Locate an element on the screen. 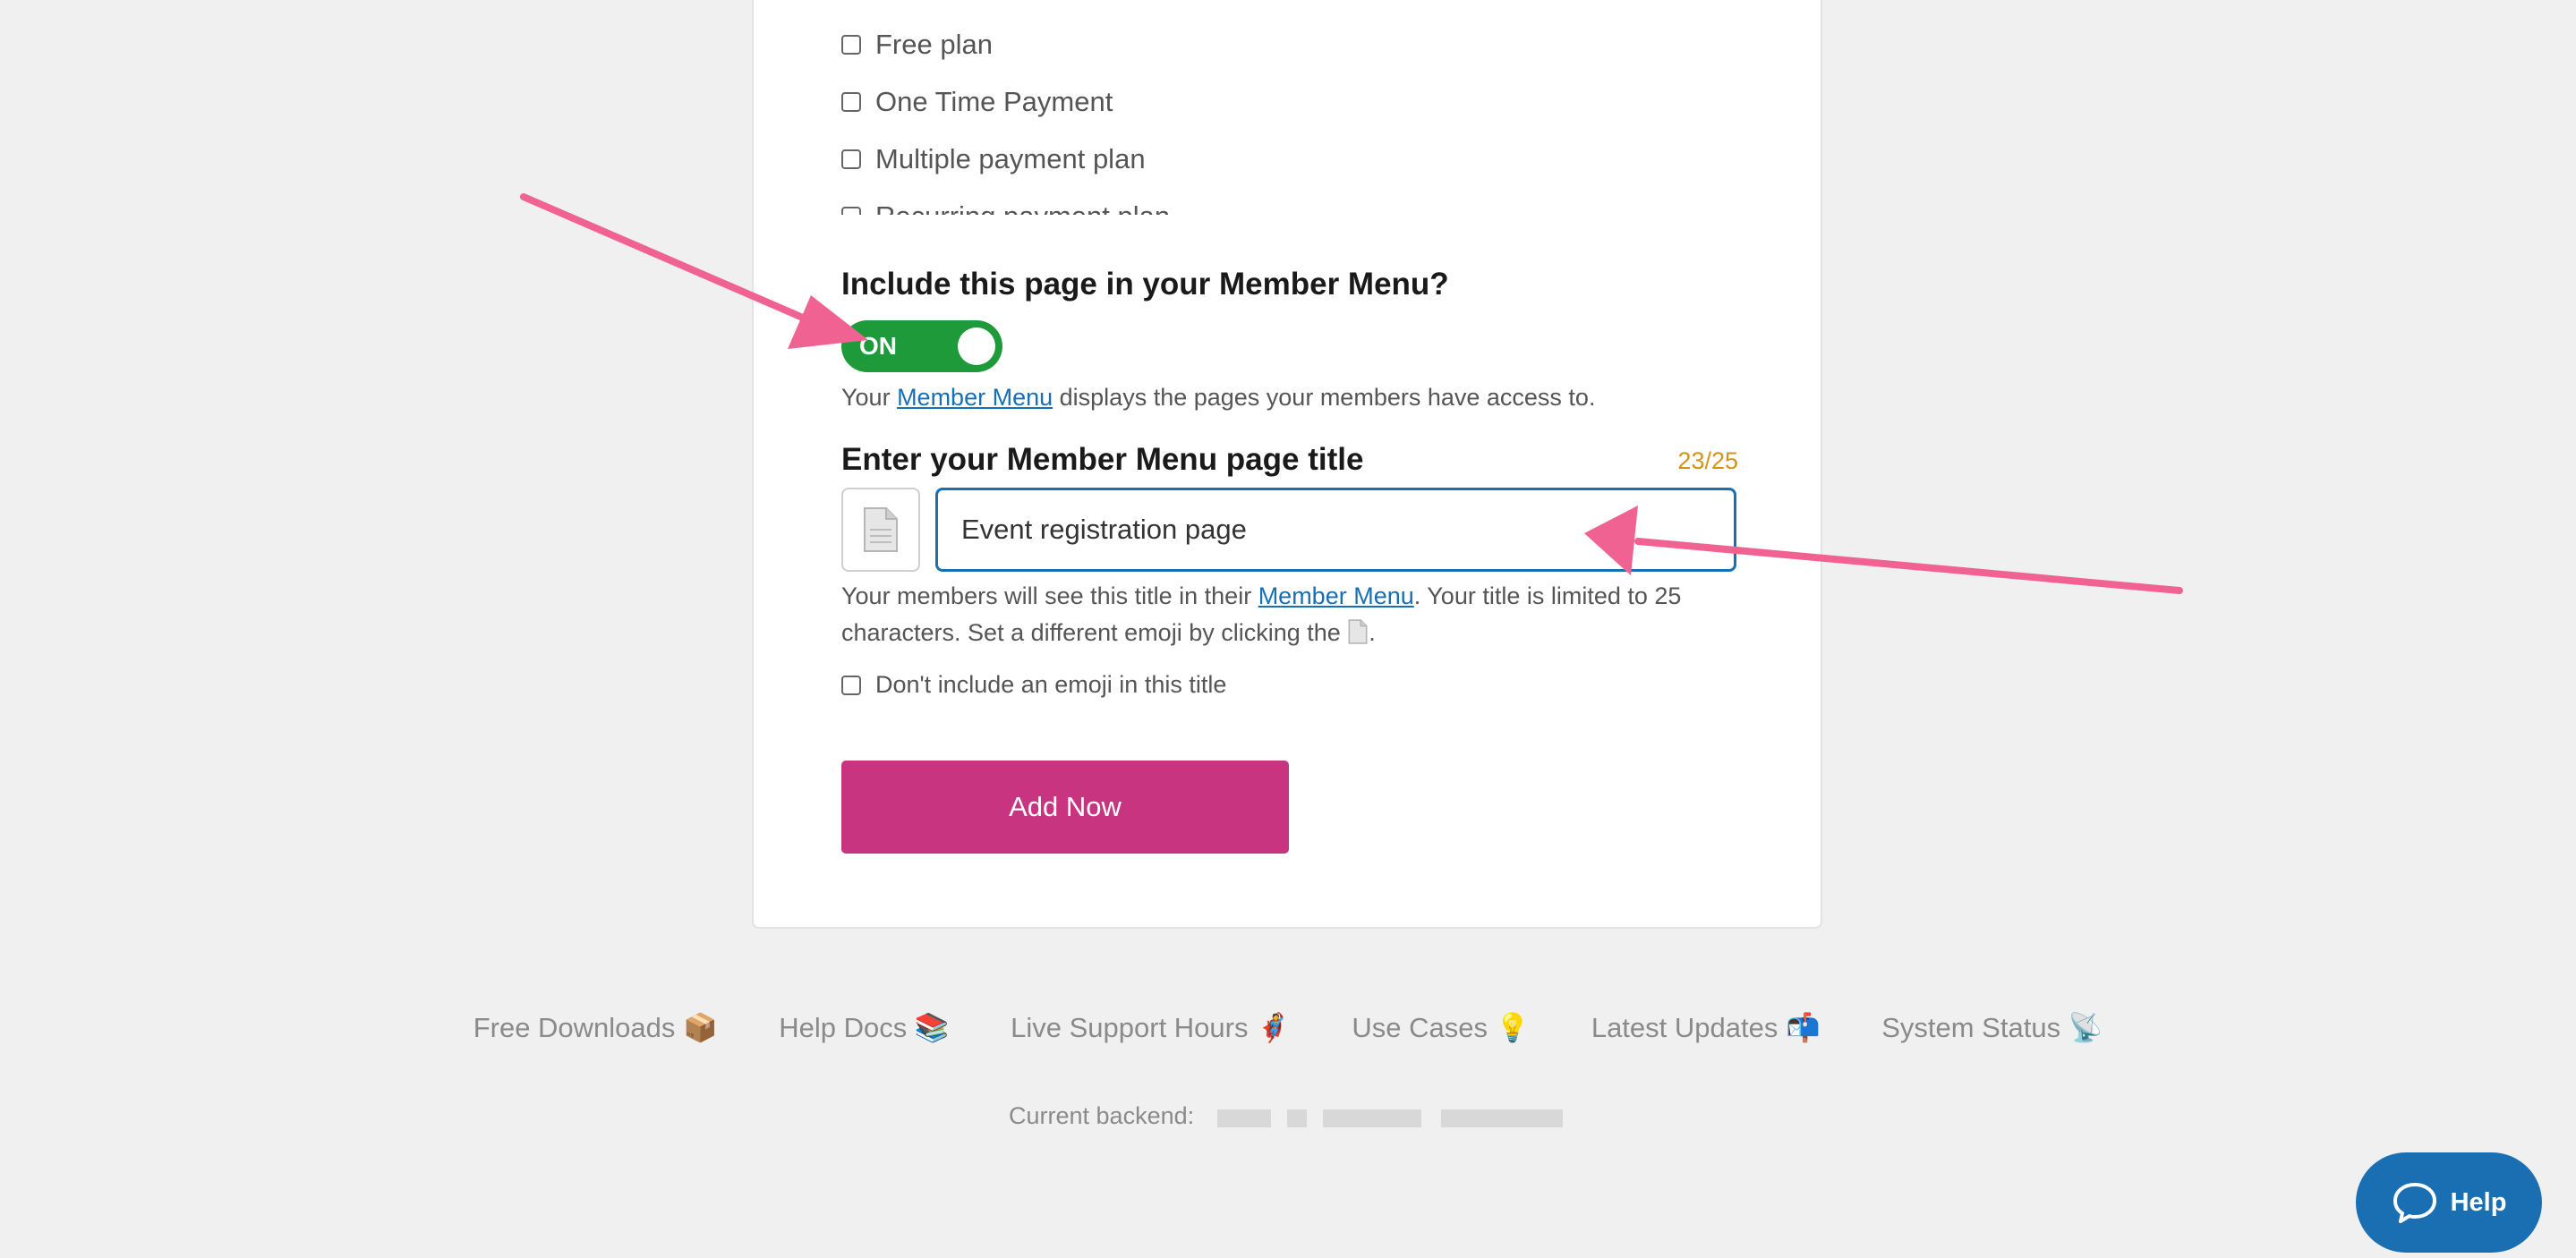 This screenshot has height=1258, width=2576. add-now-button: Add Now is located at coordinates (1065, 807).